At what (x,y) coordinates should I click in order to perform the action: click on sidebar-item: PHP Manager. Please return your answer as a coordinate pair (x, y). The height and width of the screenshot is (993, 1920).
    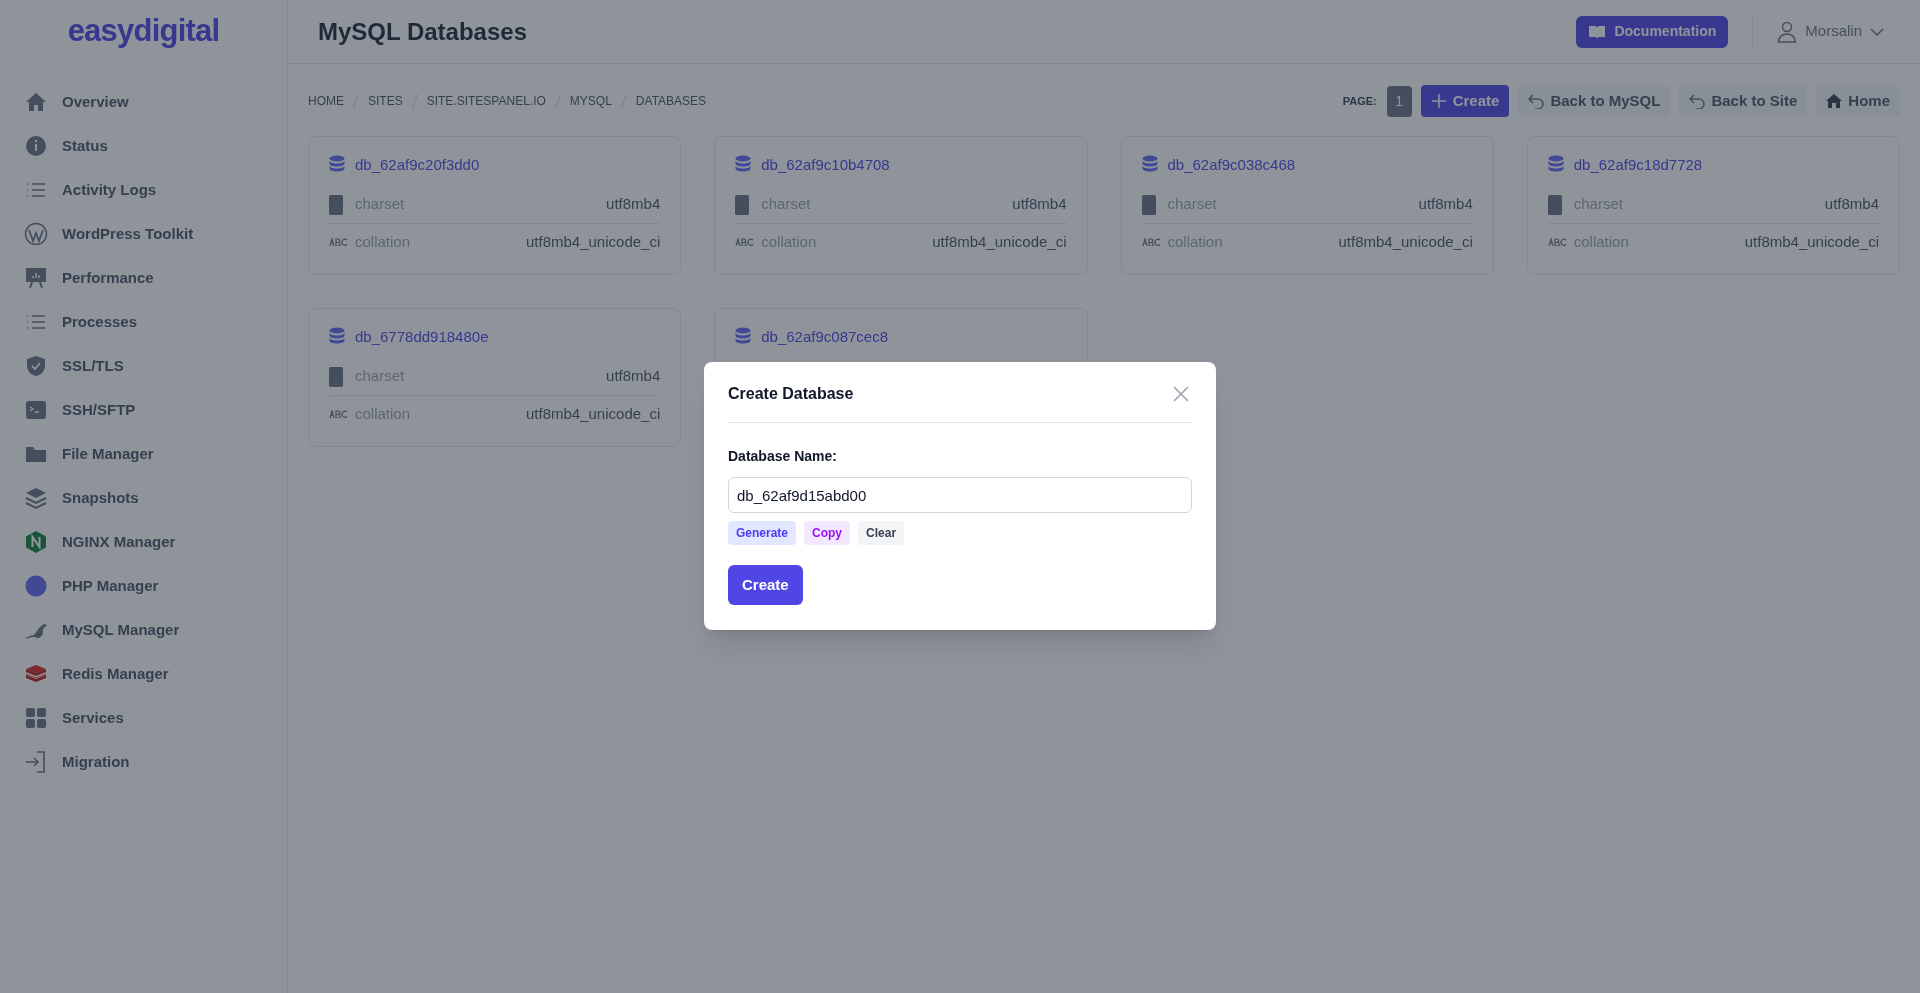
    Looking at the image, I should click on (143, 586).